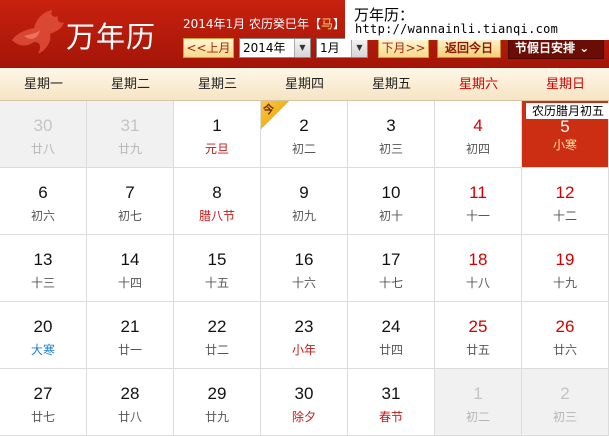  I want to click on calendar-day: 17 十七, so click(391, 268).